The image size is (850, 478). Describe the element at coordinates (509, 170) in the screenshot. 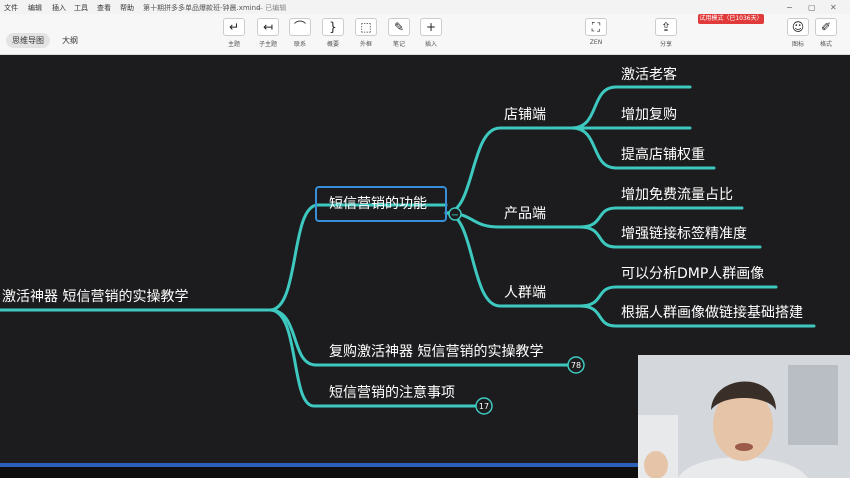

I see `connector-sub1` at that location.